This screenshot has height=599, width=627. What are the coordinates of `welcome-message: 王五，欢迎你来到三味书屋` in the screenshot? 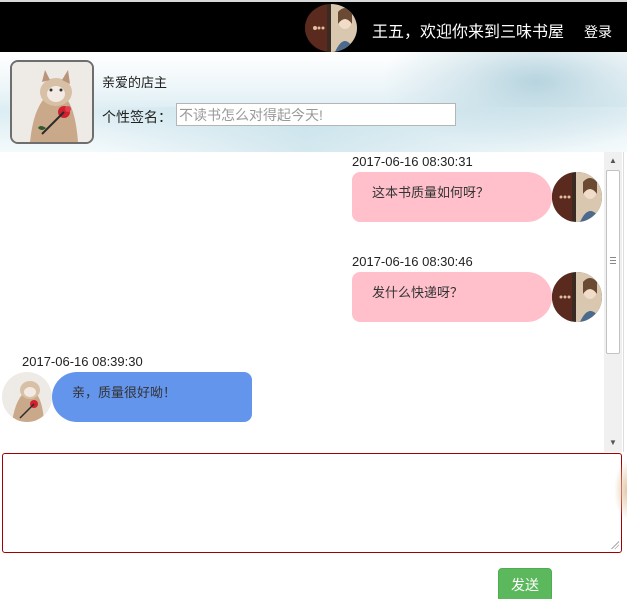 It's located at (468, 32).